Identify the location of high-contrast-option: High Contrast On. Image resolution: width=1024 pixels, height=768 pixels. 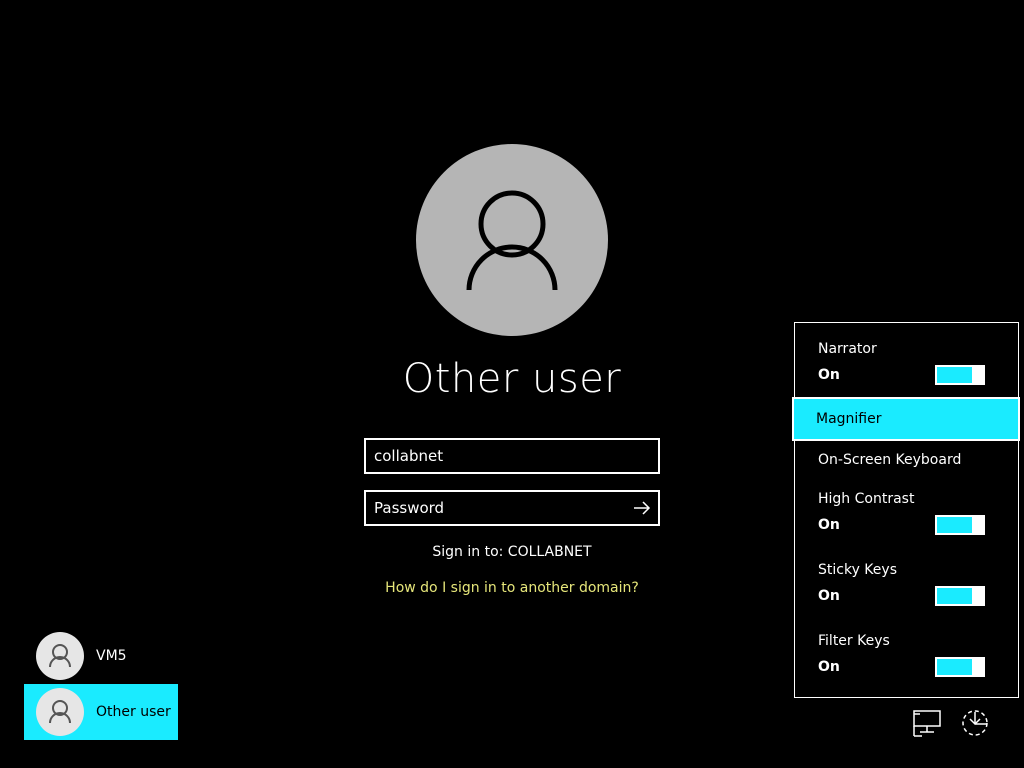
(906, 514).